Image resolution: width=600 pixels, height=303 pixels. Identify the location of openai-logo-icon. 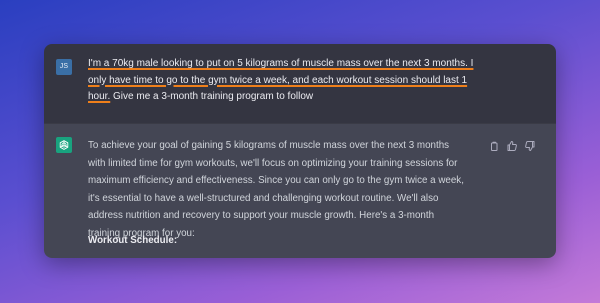
(64, 145).